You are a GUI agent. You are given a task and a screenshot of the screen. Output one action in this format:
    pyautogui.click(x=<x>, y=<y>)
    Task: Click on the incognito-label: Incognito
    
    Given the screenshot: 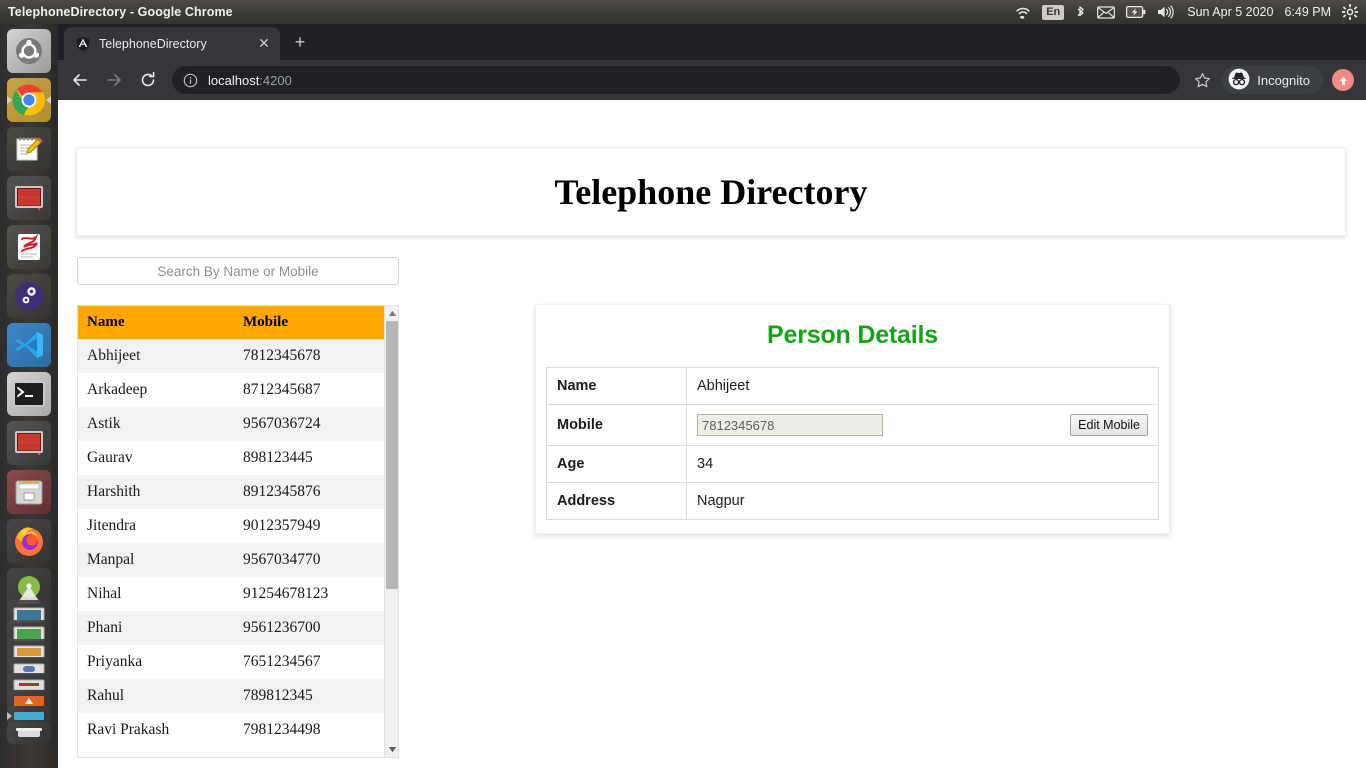 What is the action you would take?
    pyautogui.click(x=1283, y=80)
    